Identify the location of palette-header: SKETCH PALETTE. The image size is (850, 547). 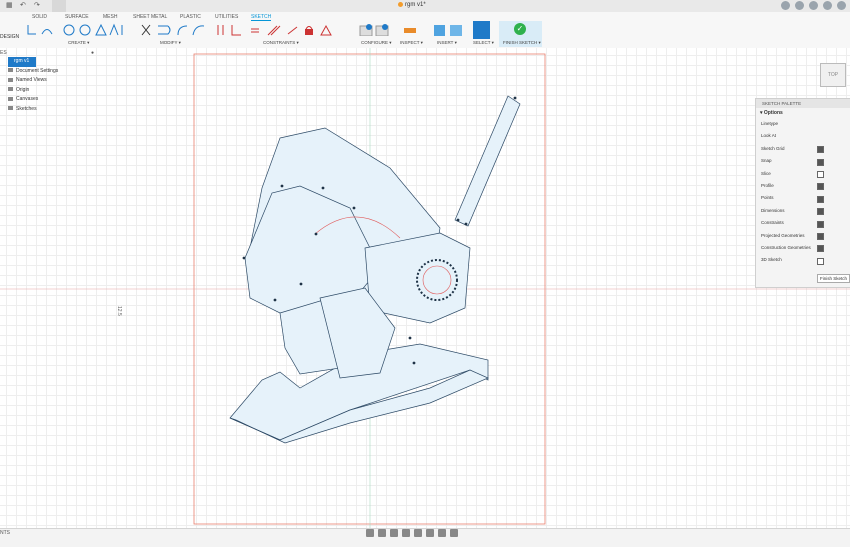
(803, 103).